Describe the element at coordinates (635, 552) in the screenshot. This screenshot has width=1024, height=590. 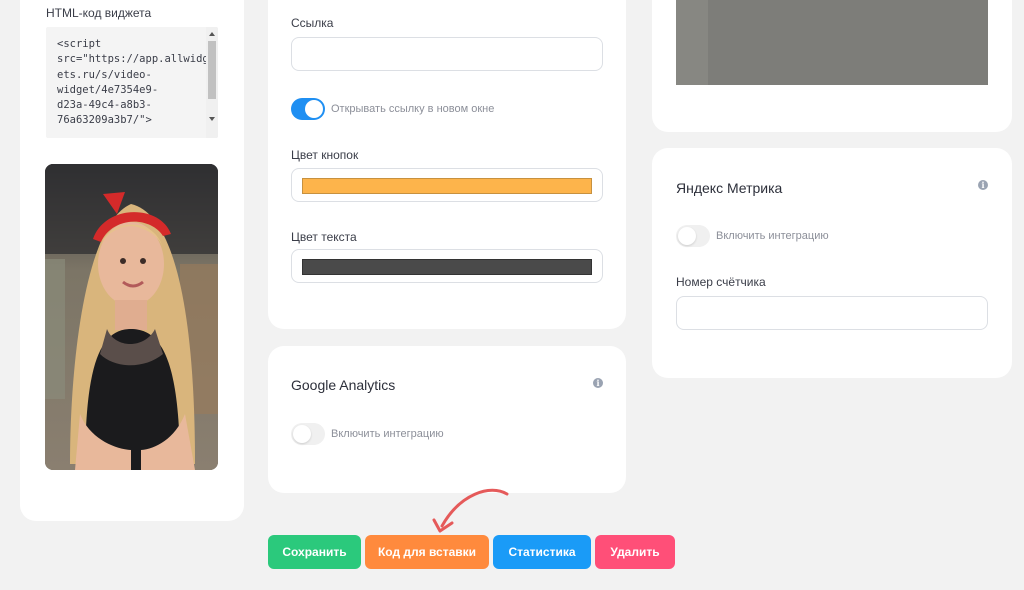
I see `delete-button: Удалить` at that location.